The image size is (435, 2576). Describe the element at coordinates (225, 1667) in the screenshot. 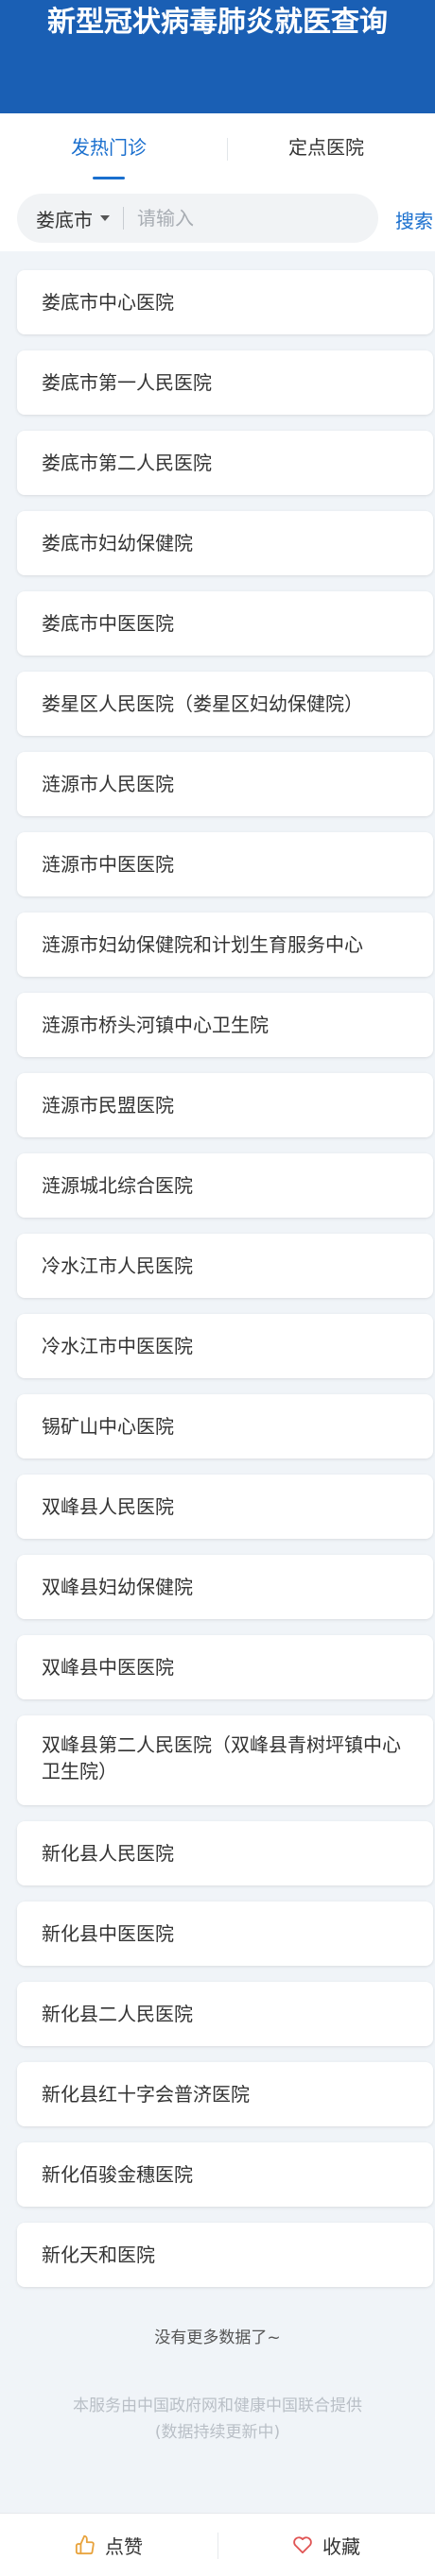

I see `hospital-card: 双峰县中医医院` at that location.